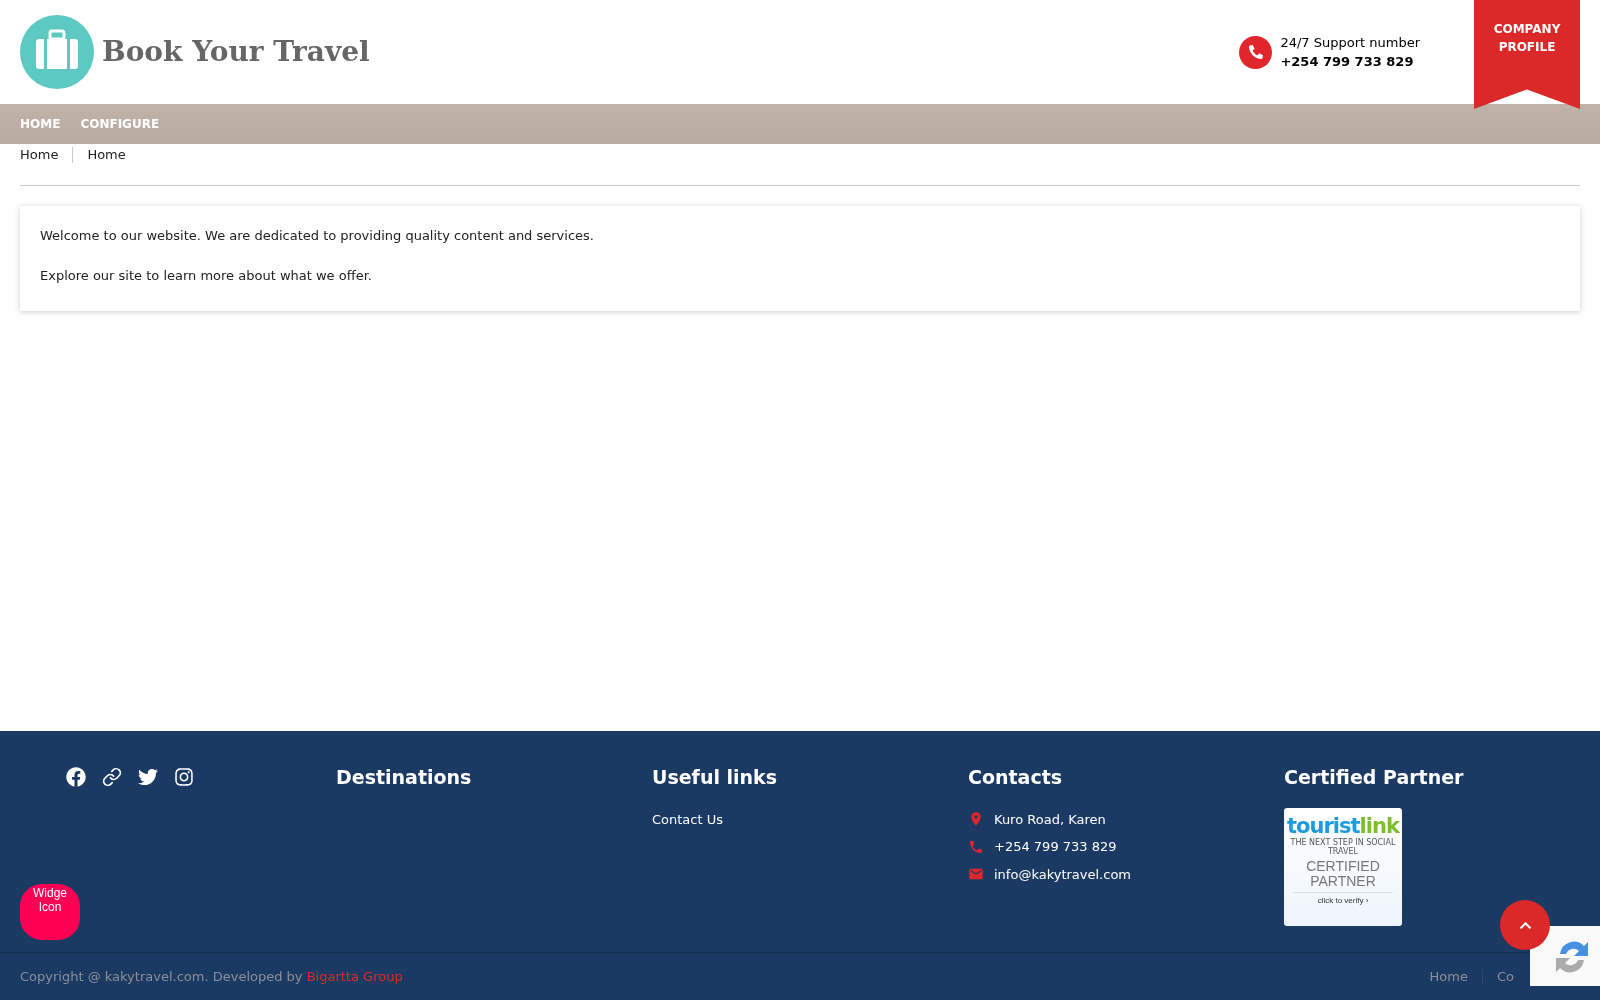 The width and height of the screenshot is (1600, 1000). What do you see at coordinates (1448, 976) in the screenshot?
I see `footer-bottom-link: Home` at bounding box center [1448, 976].